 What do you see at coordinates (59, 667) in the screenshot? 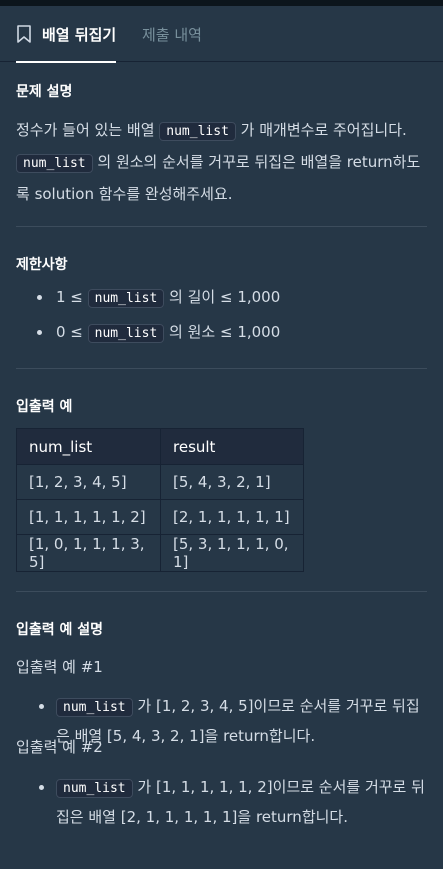
I see `example-1-title: 입출력 예 #1` at bounding box center [59, 667].